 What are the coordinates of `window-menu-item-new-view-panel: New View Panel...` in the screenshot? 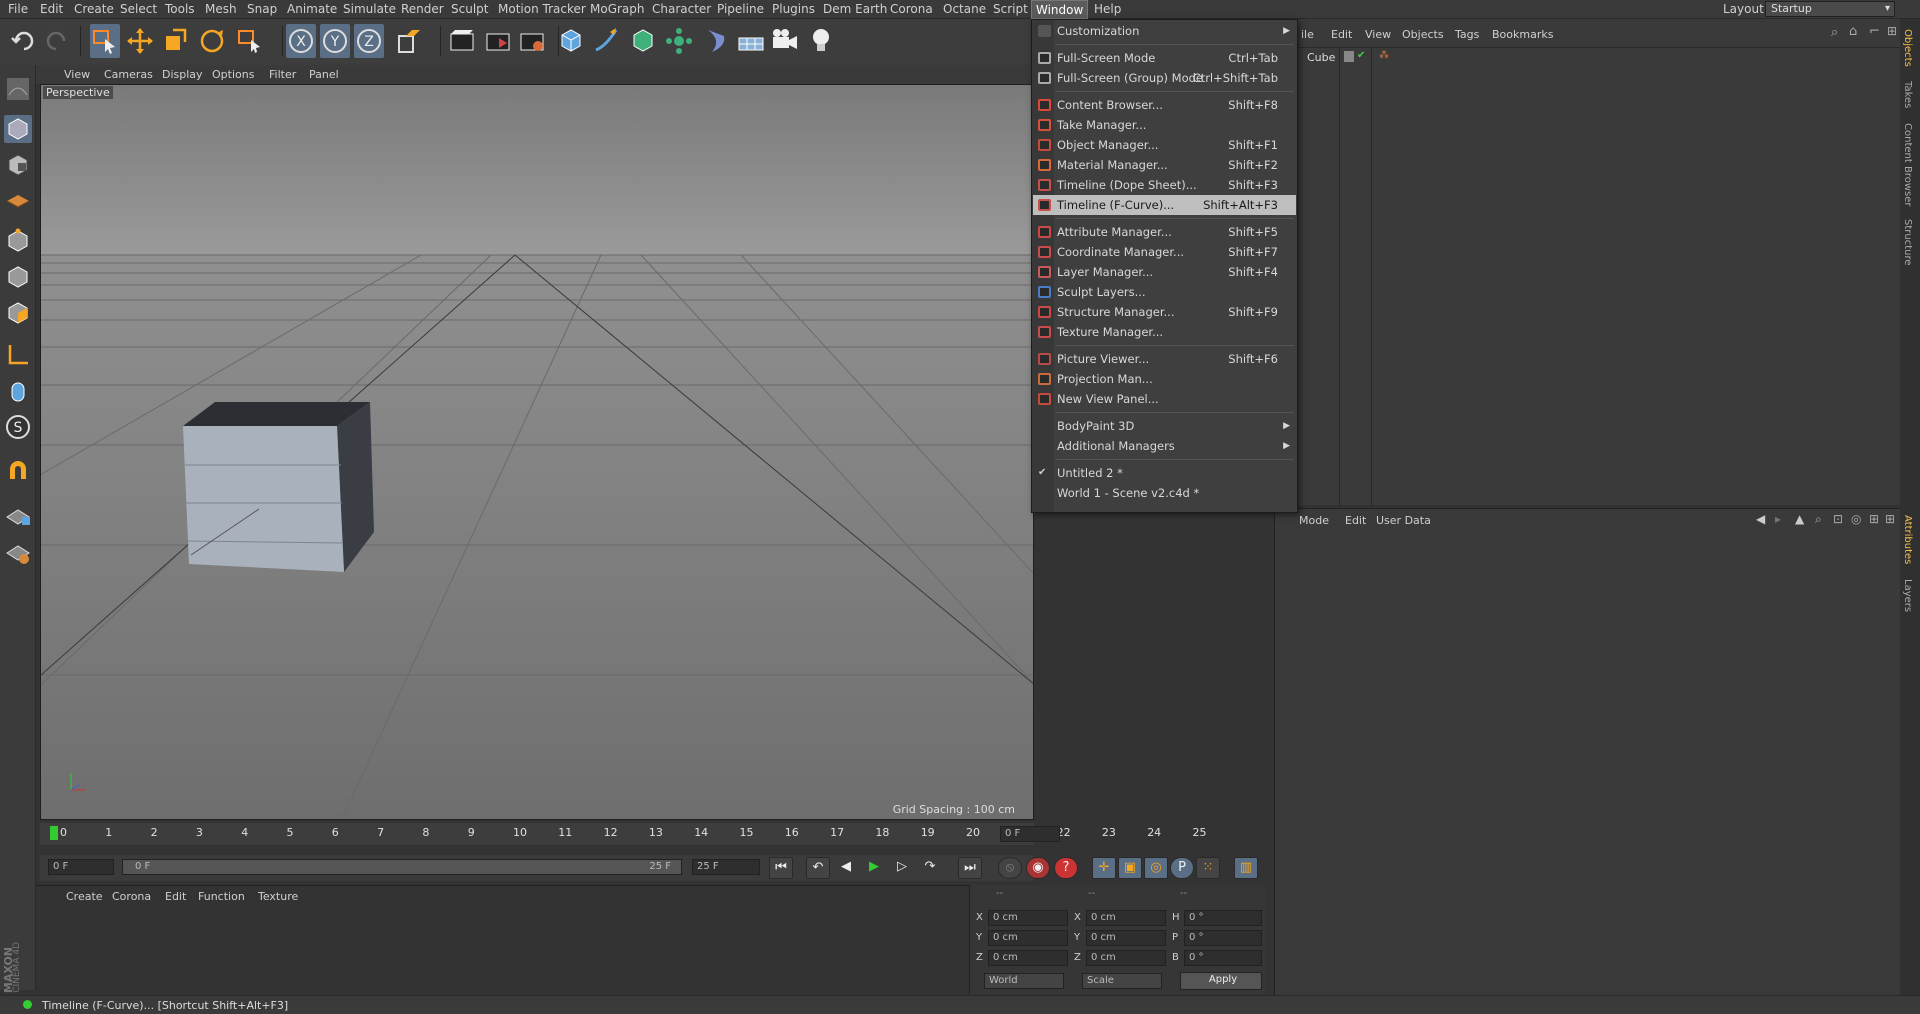 It's located at (1164, 399).